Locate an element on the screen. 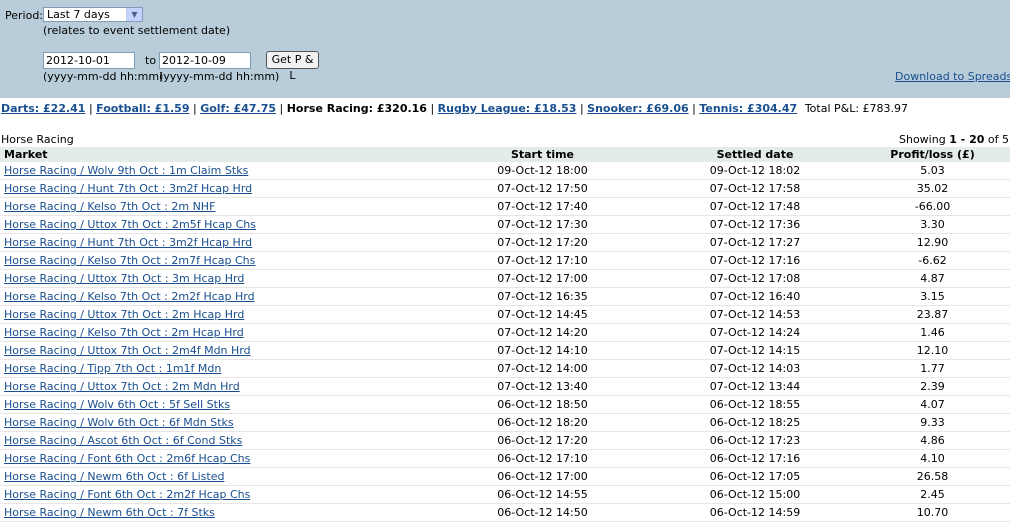  section-title: Horse Racing is located at coordinates (37, 139).